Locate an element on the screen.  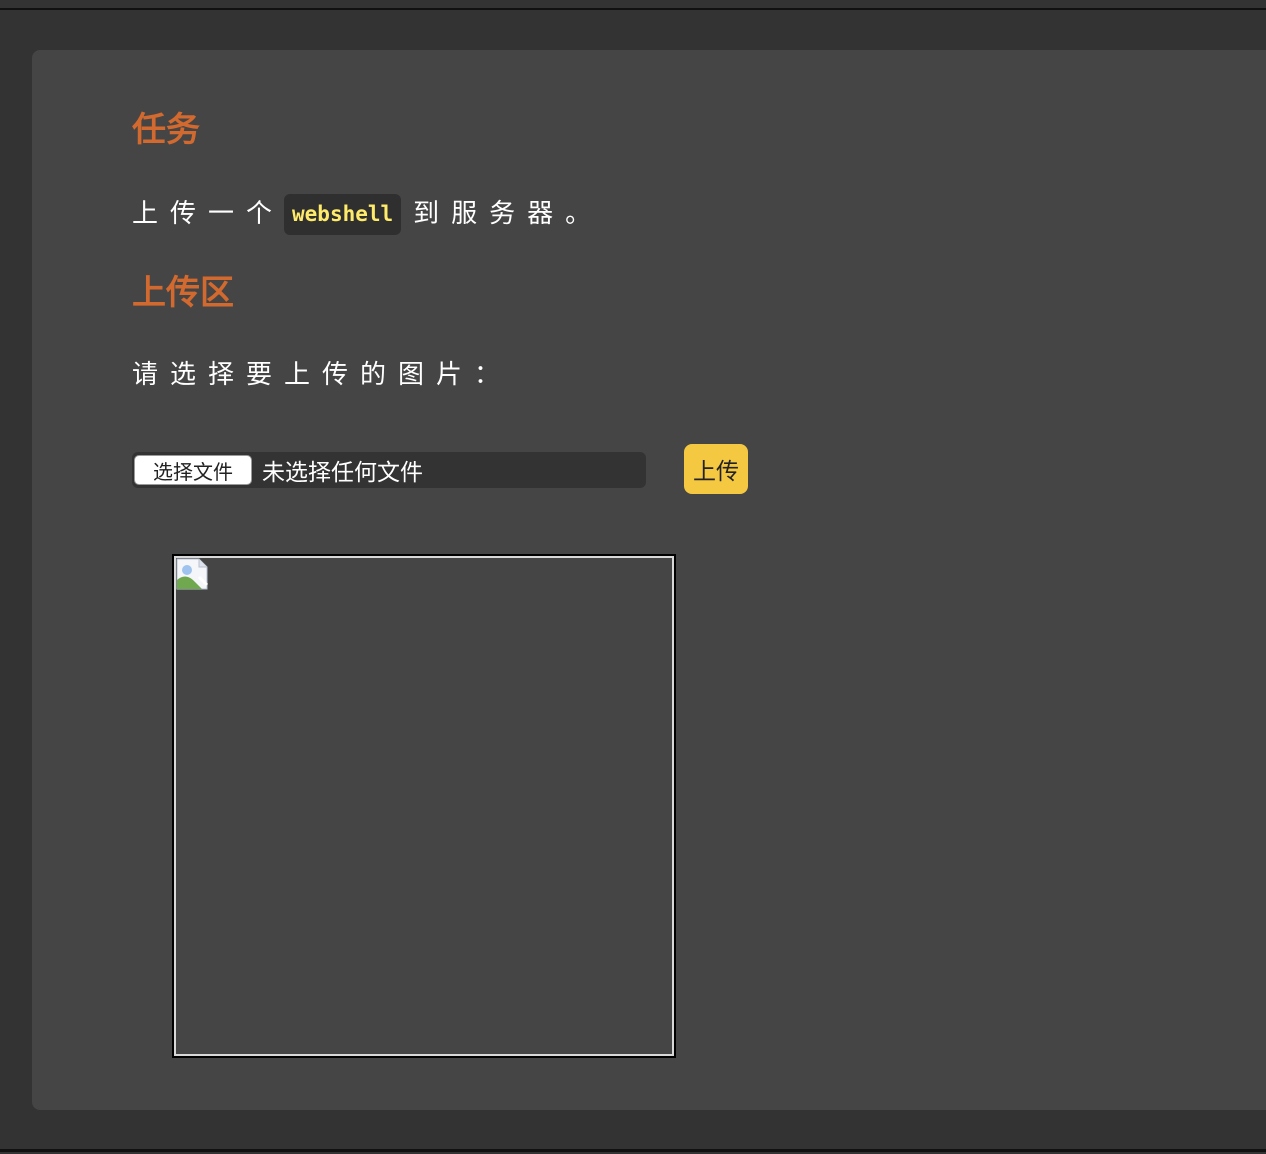
upload-heading: 上传区 is located at coordinates (183, 293).